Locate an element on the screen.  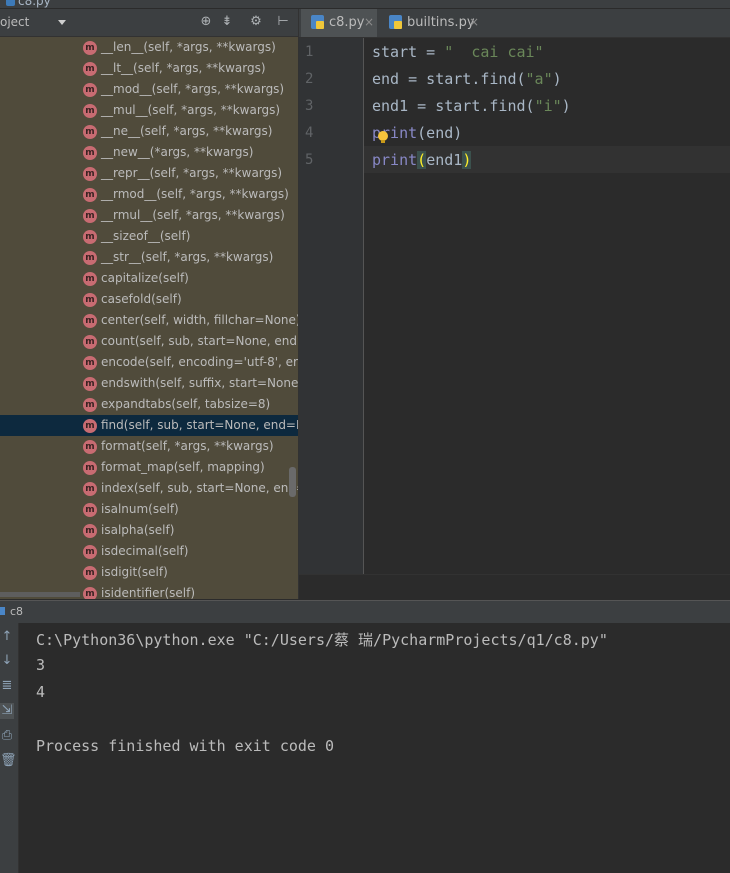
editor-footer is located at coordinates (514, 587).